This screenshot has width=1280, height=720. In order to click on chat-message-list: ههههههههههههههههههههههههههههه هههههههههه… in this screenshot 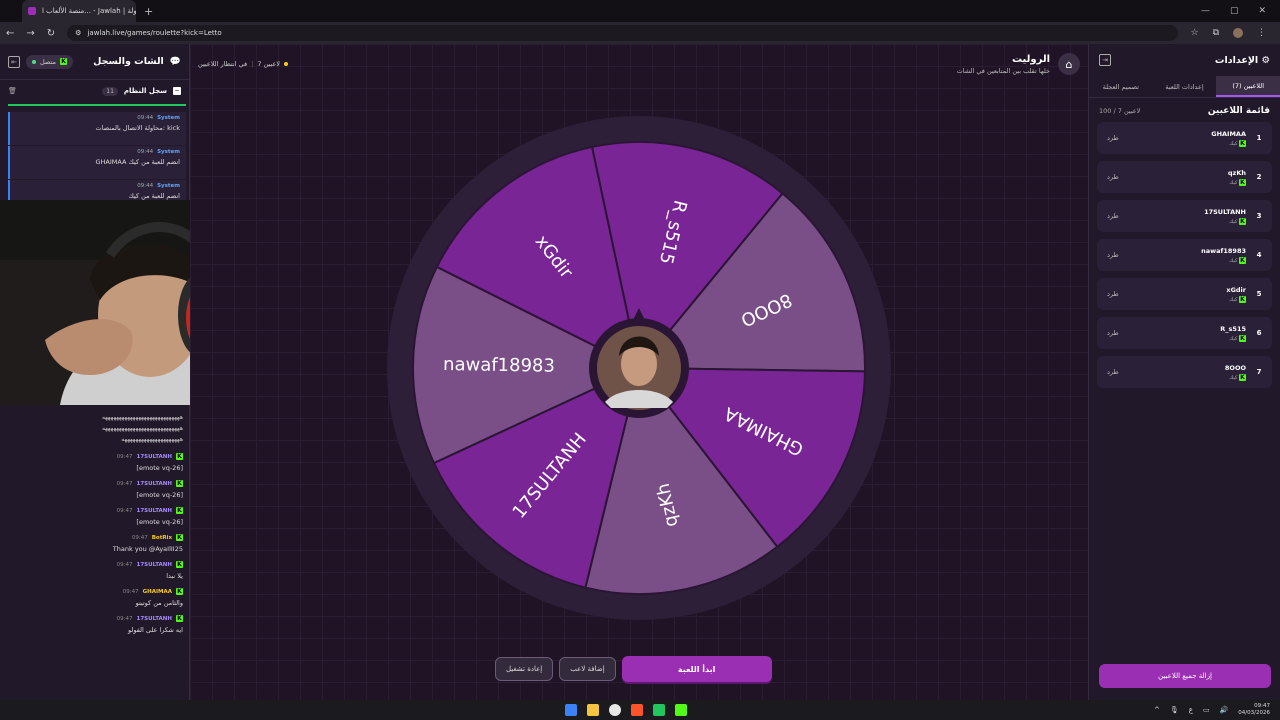, I will do `click(96, 523)`.